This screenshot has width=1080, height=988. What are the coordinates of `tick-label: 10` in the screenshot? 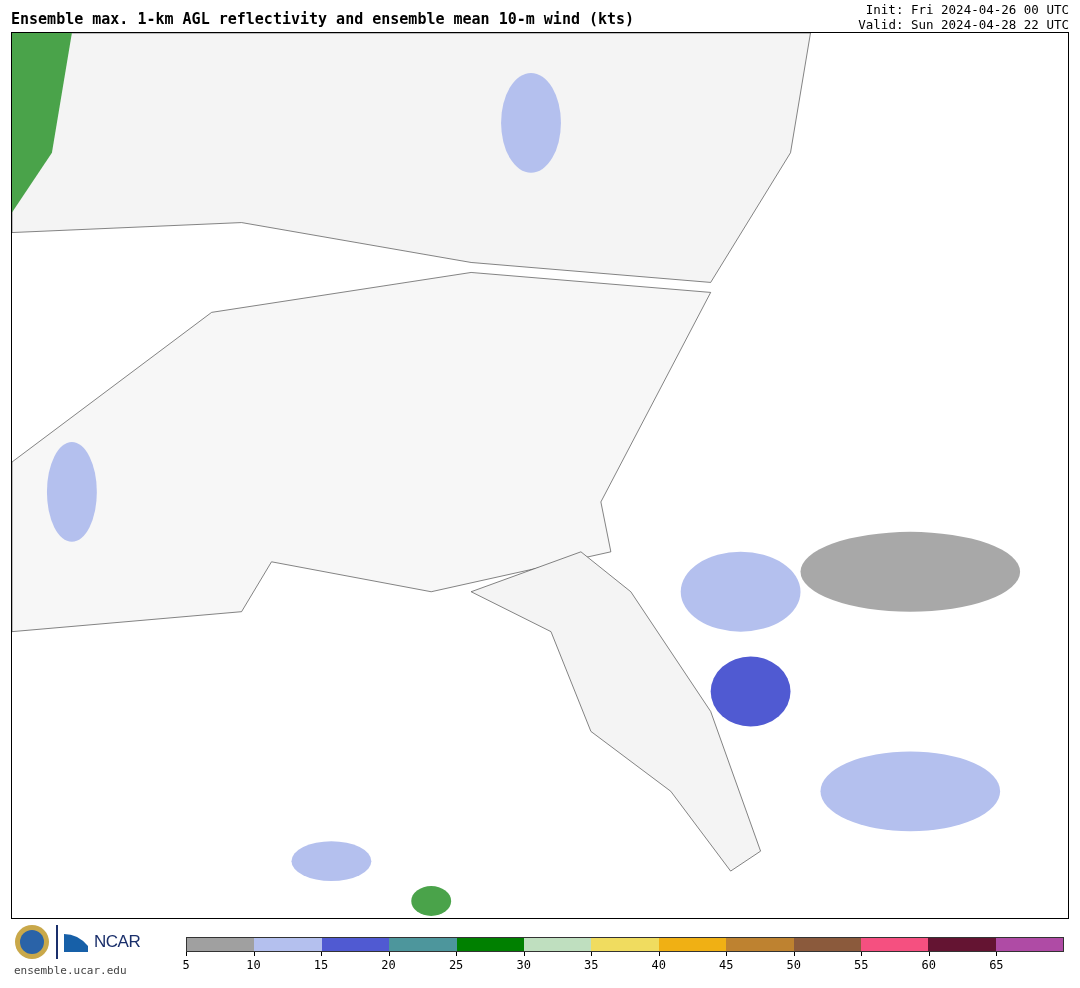 It's located at (253, 965).